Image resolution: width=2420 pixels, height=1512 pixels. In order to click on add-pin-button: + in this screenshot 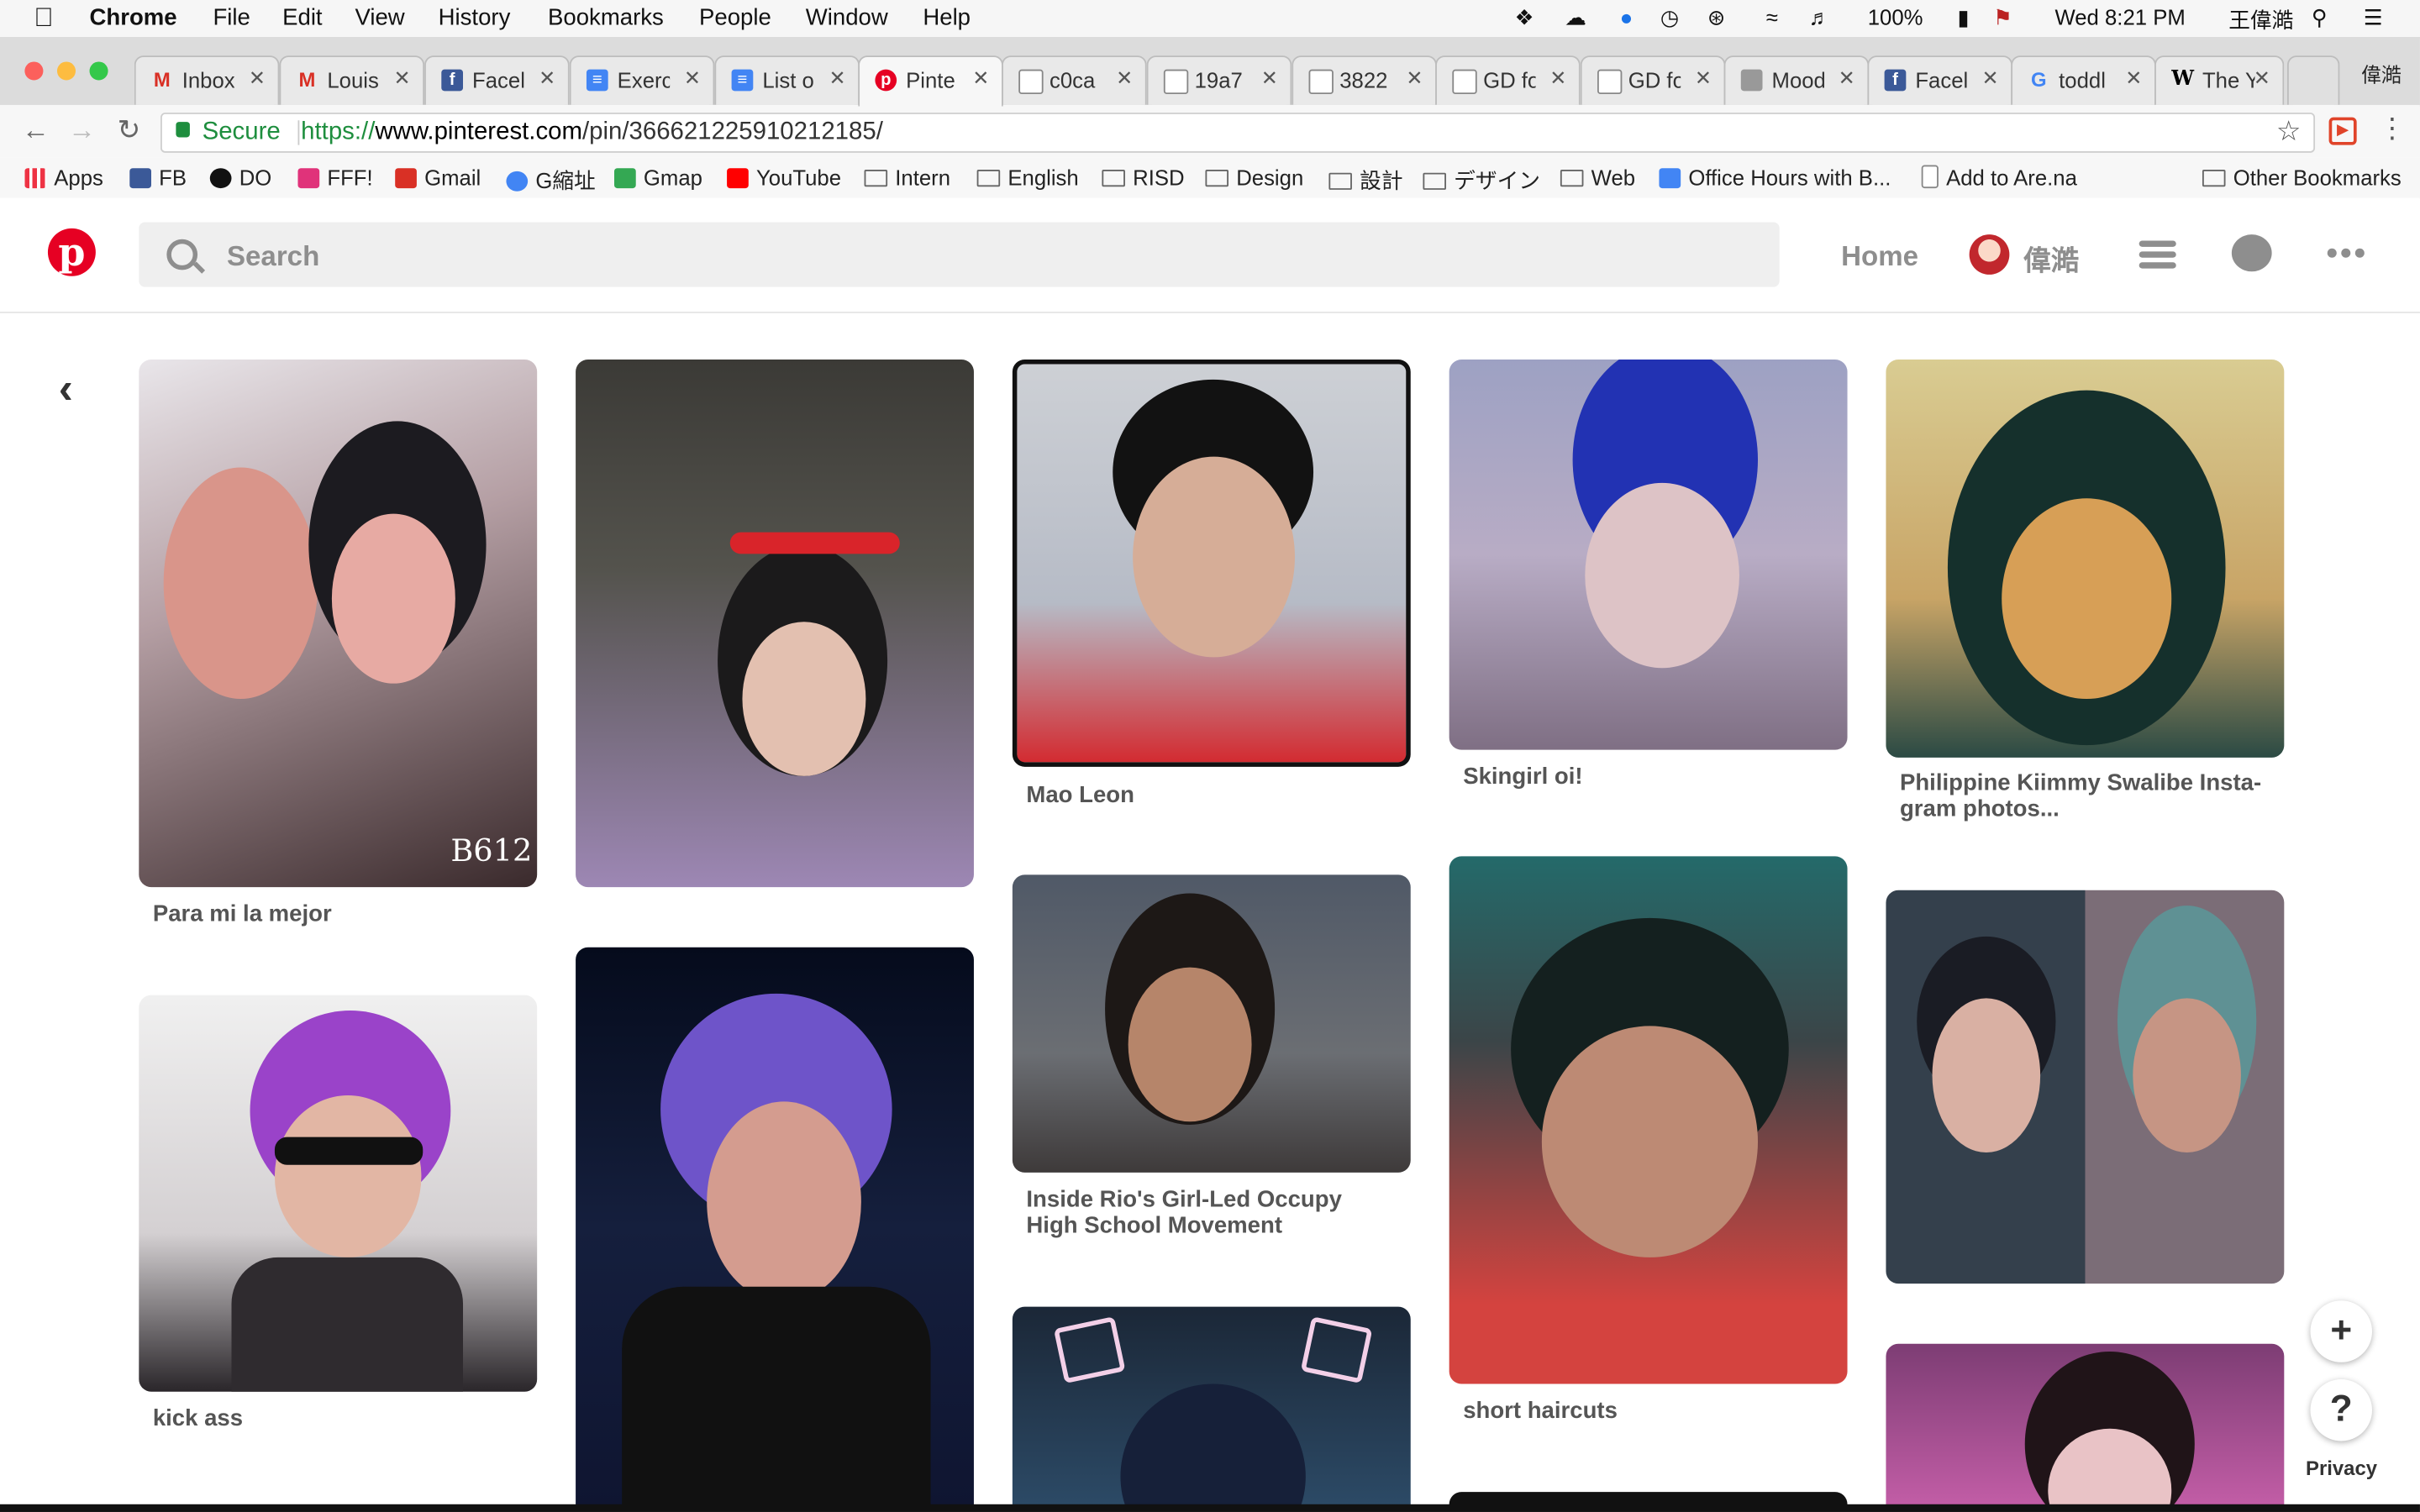, I will do `click(2341, 1331)`.